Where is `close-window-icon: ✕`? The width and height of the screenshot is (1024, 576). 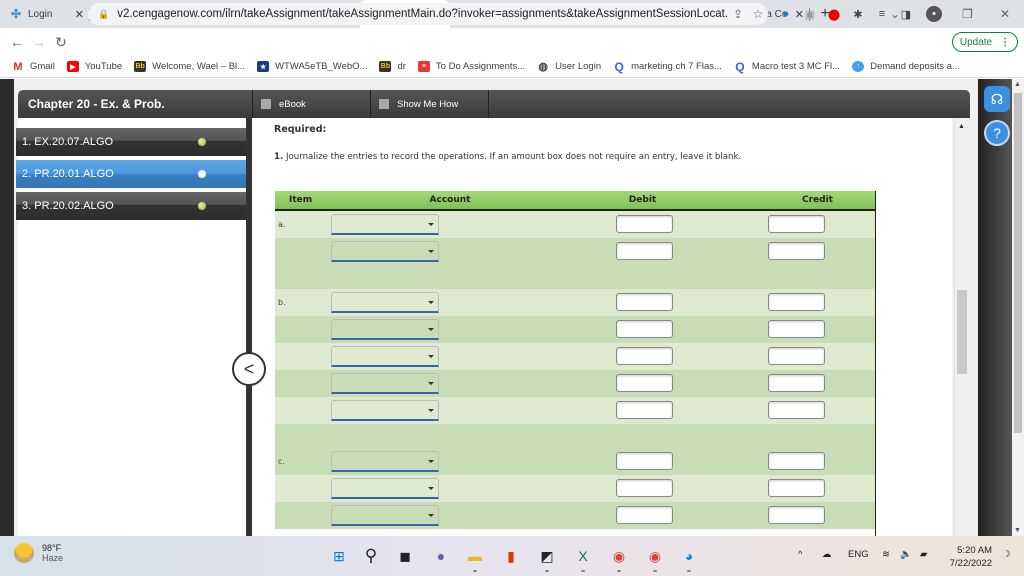
close-window-icon: ✕ is located at coordinates (1005, 14).